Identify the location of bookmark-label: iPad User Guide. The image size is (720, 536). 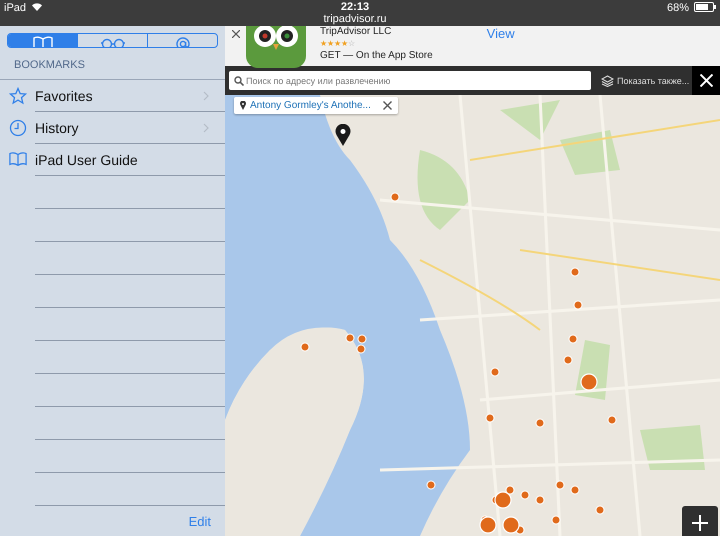
(86, 160).